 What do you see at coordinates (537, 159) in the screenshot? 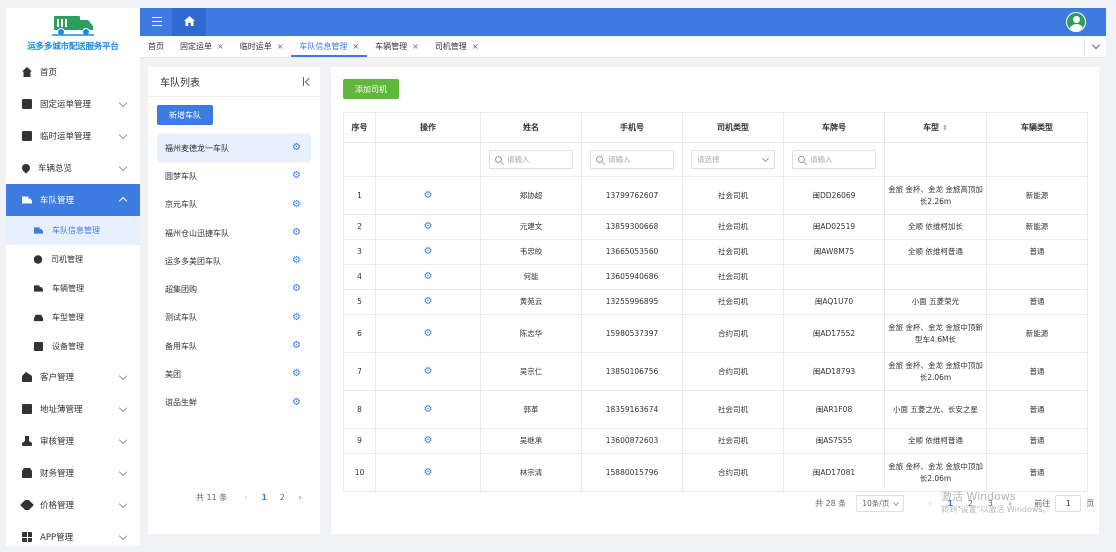
I see `name-filter-field` at bounding box center [537, 159].